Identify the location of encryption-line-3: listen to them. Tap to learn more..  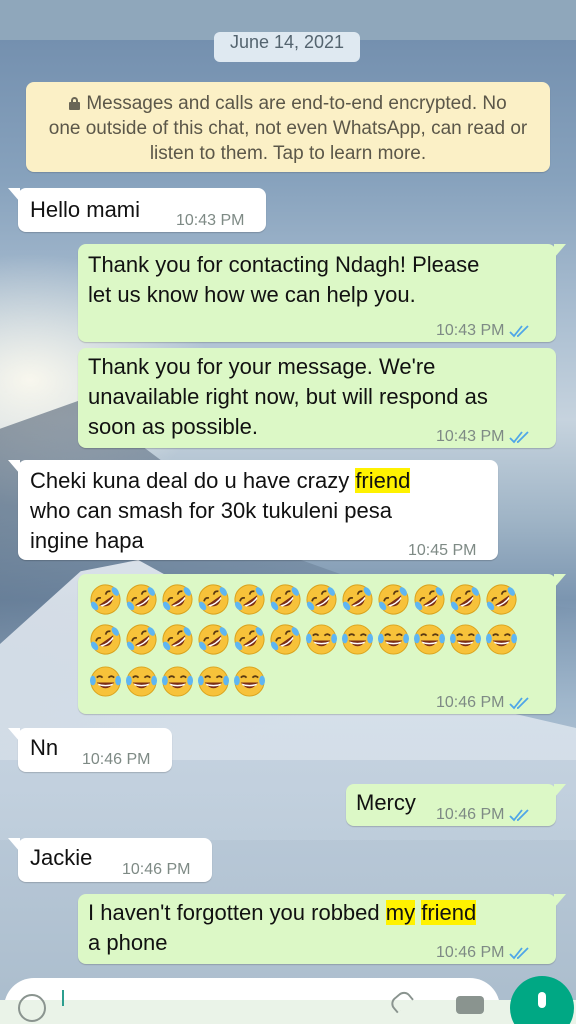
(288, 153).